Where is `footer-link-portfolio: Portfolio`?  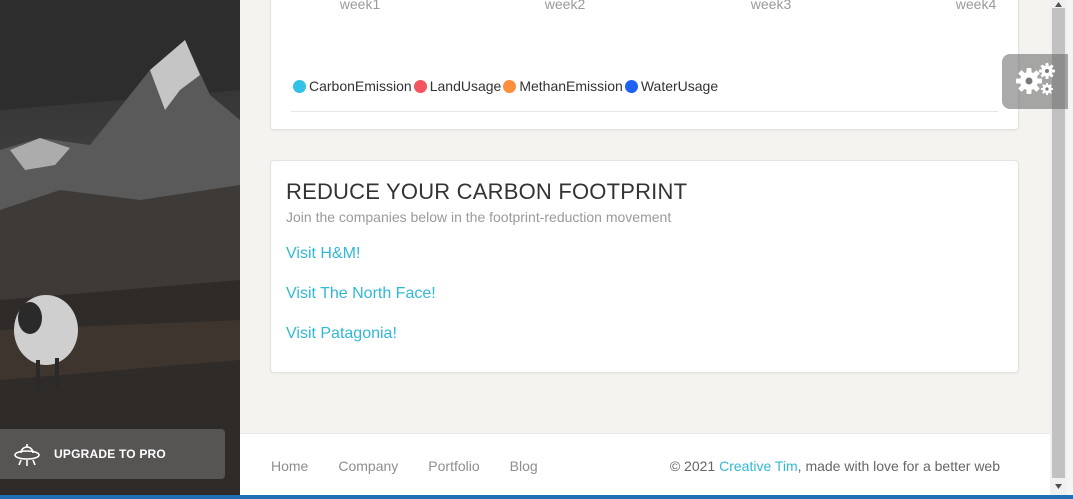 footer-link-portfolio: Portfolio is located at coordinates (453, 466).